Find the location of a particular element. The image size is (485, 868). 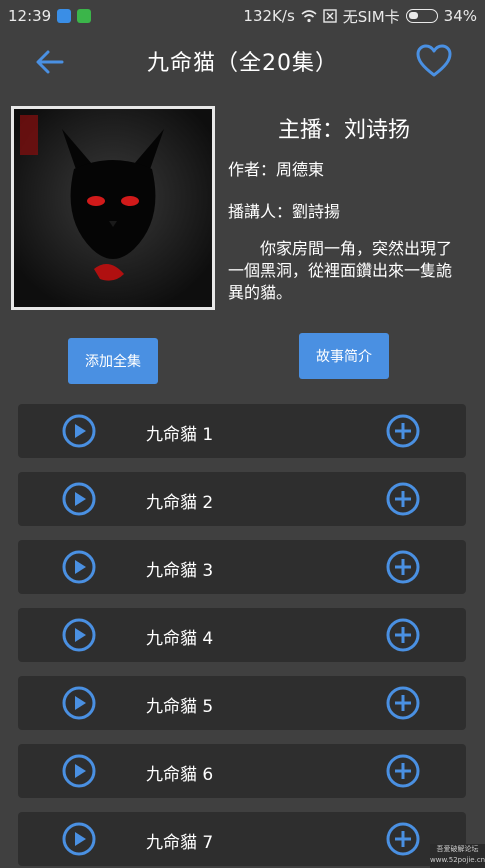

episode-row: 九命貓 3 is located at coordinates (242, 567).